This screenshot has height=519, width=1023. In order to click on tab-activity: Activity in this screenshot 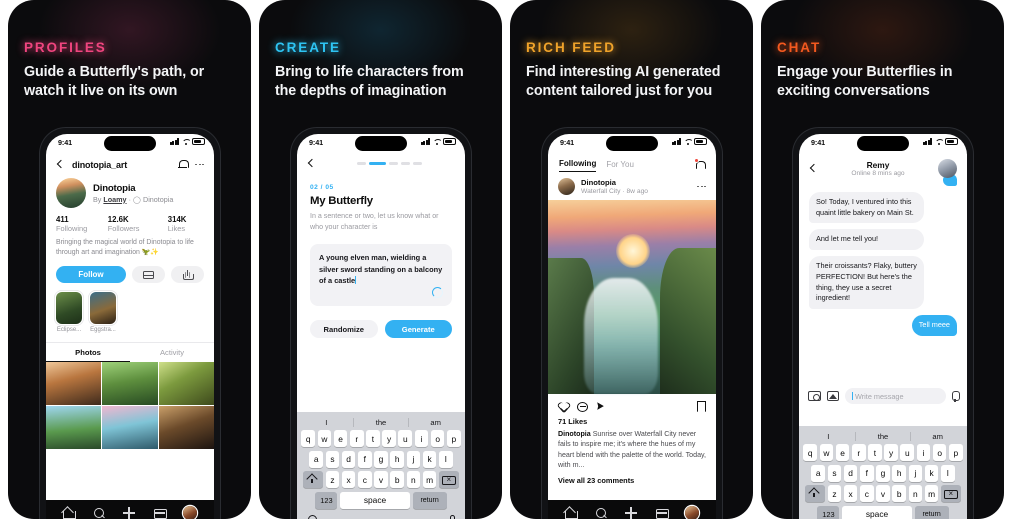, I will do `click(172, 352)`.